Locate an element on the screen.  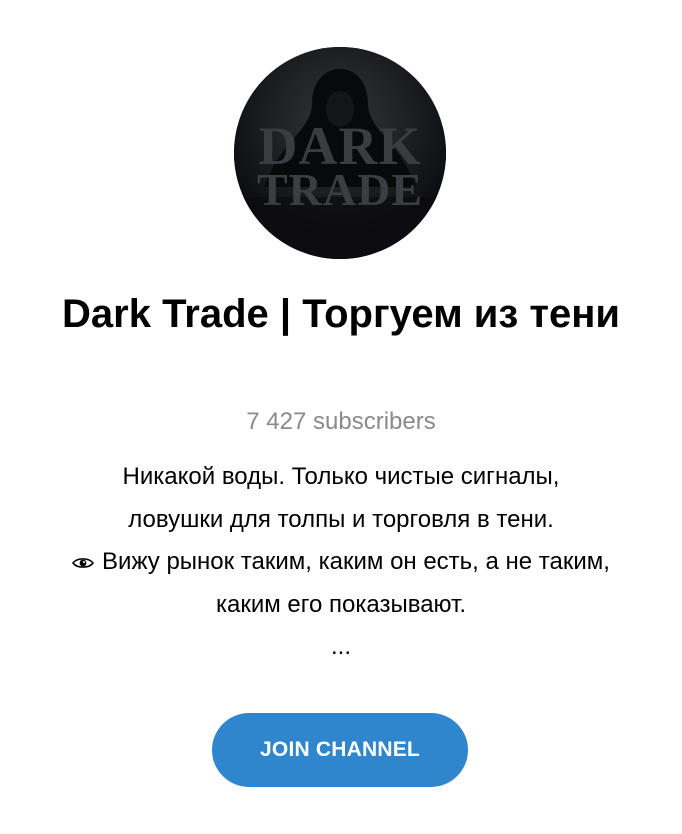
subscriber-count: 7 427 subscribers is located at coordinates (341, 421).